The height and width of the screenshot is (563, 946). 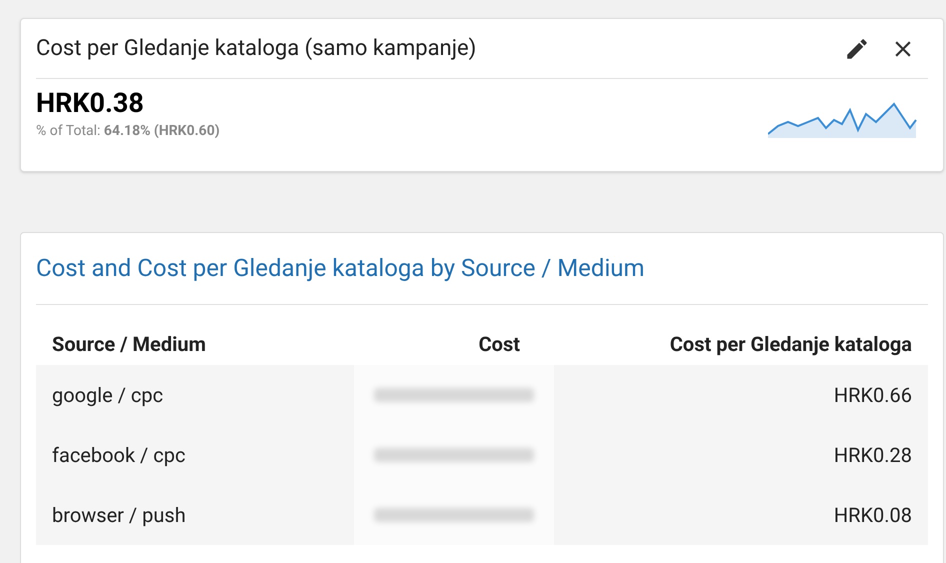 I want to click on column-header: Source / Medium, so click(x=129, y=344).